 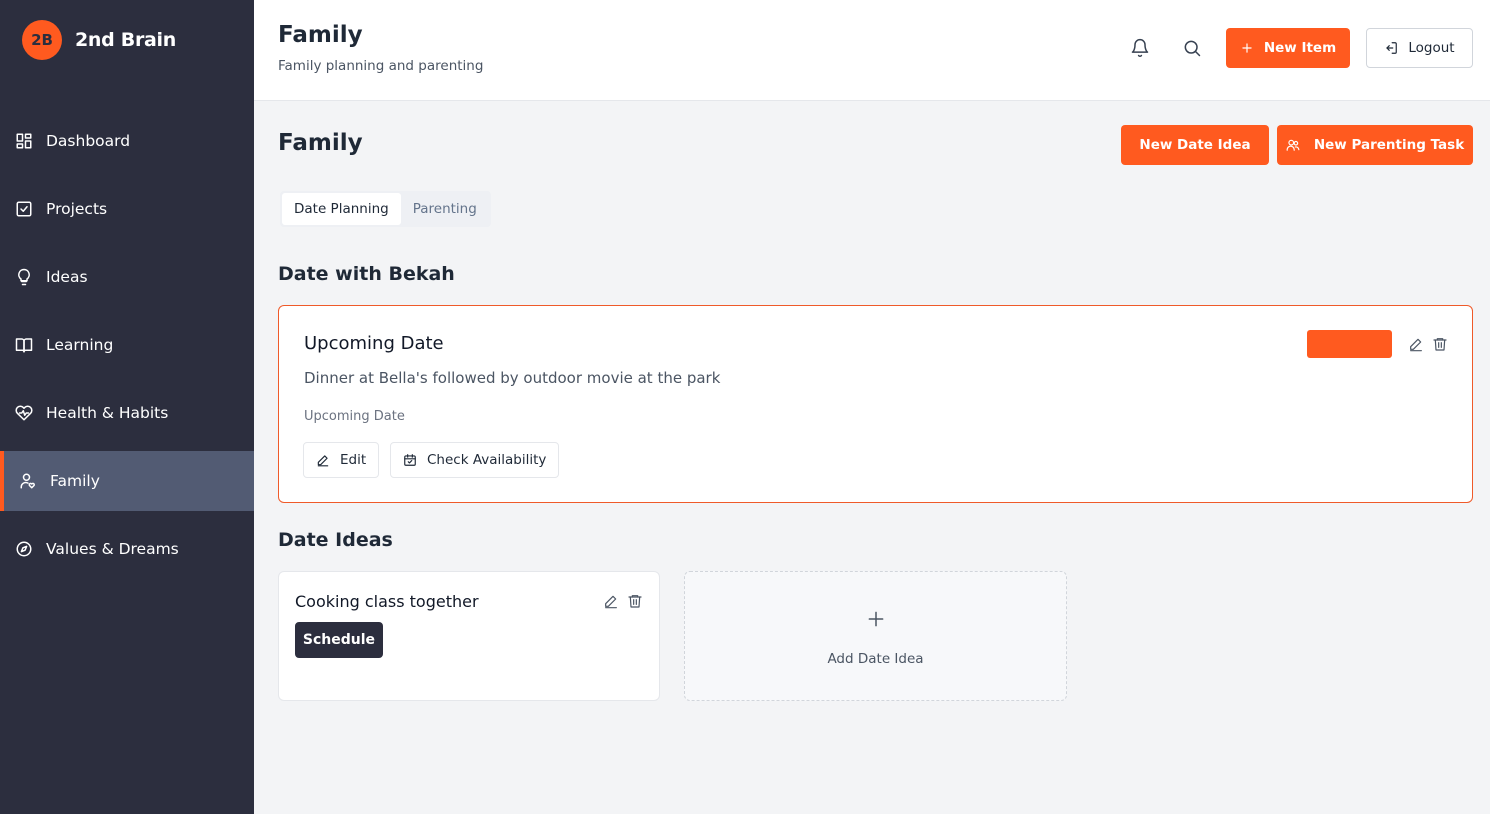 What do you see at coordinates (445, 209) in the screenshot?
I see `tab-parenting: Parenting` at bounding box center [445, 209].